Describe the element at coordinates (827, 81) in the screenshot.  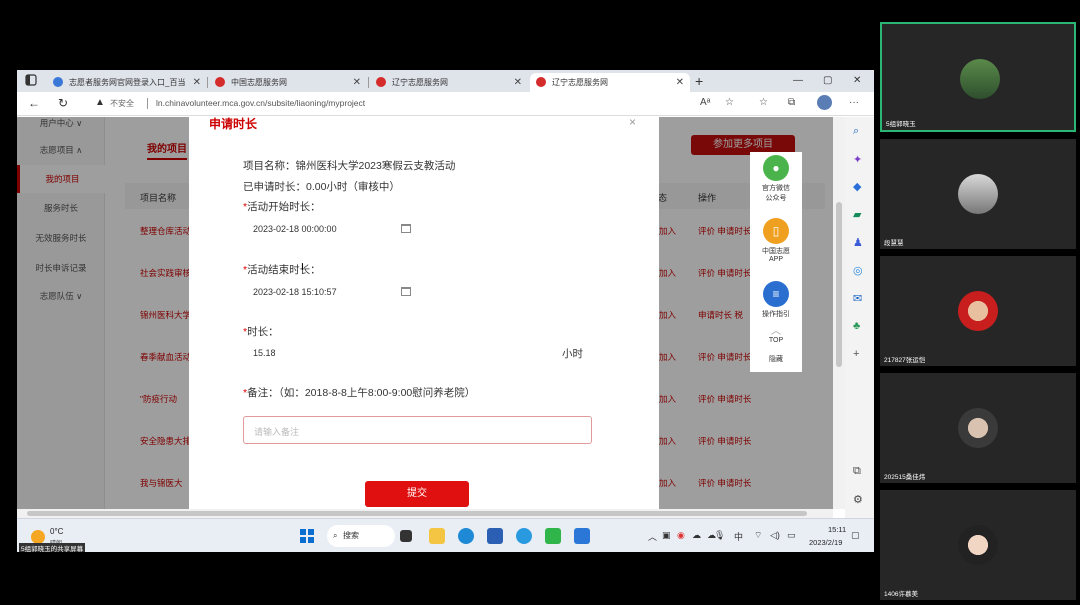
I see `maximize-icon: ▢` at that location.